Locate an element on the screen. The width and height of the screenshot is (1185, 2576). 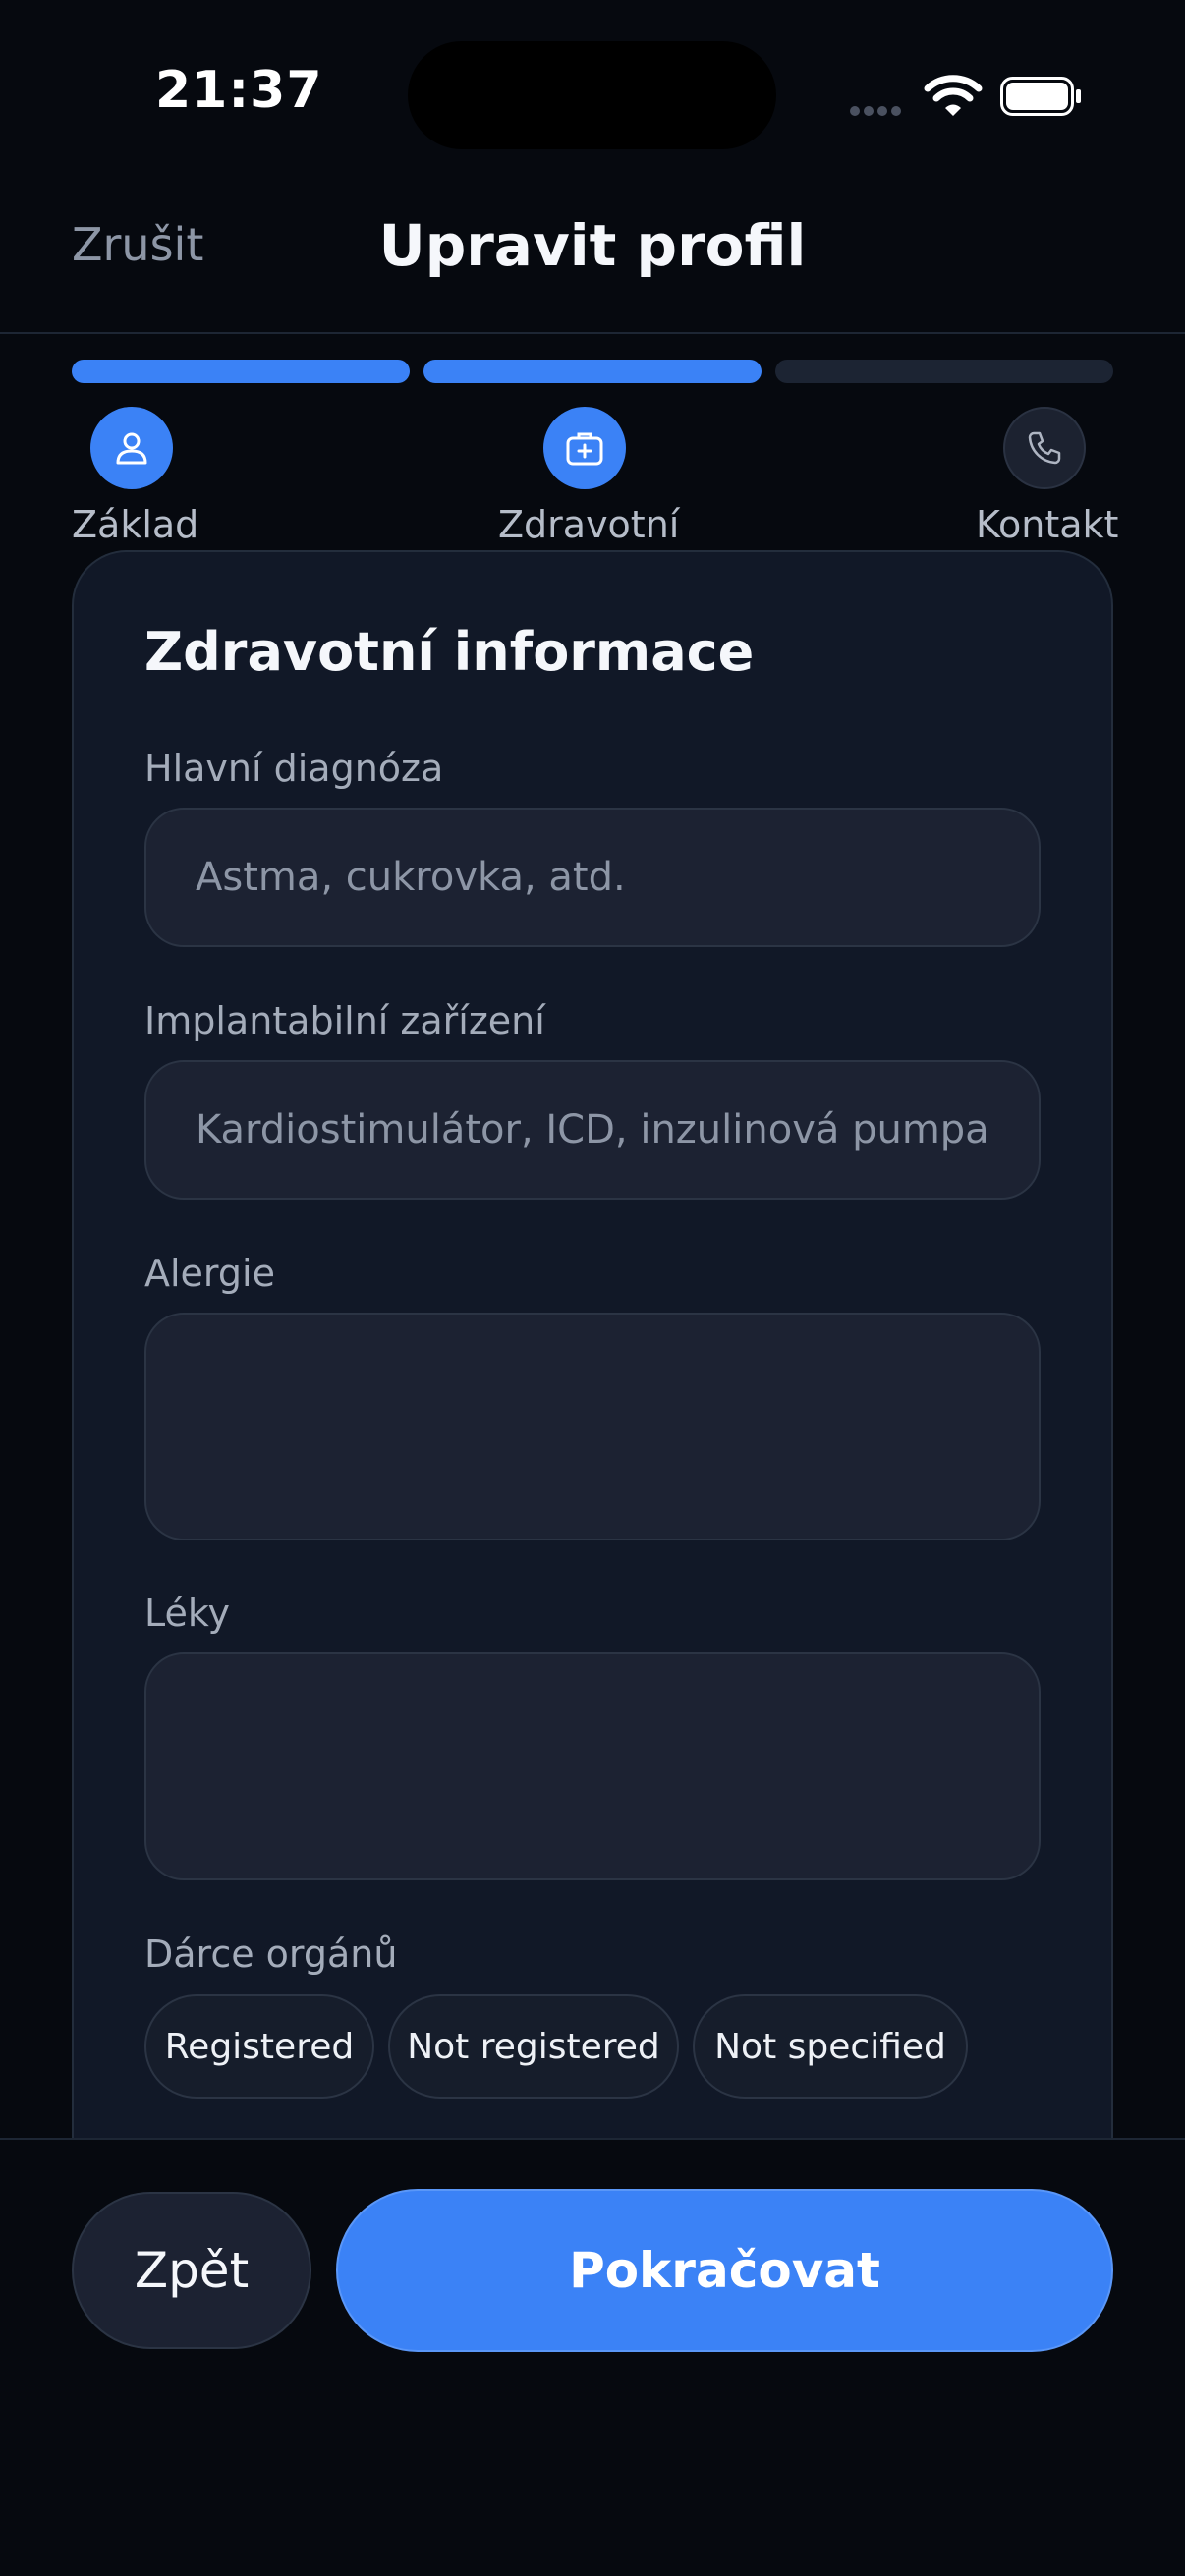
organ-donor-option-registered: Registered is located at coordinates (259, 2046).